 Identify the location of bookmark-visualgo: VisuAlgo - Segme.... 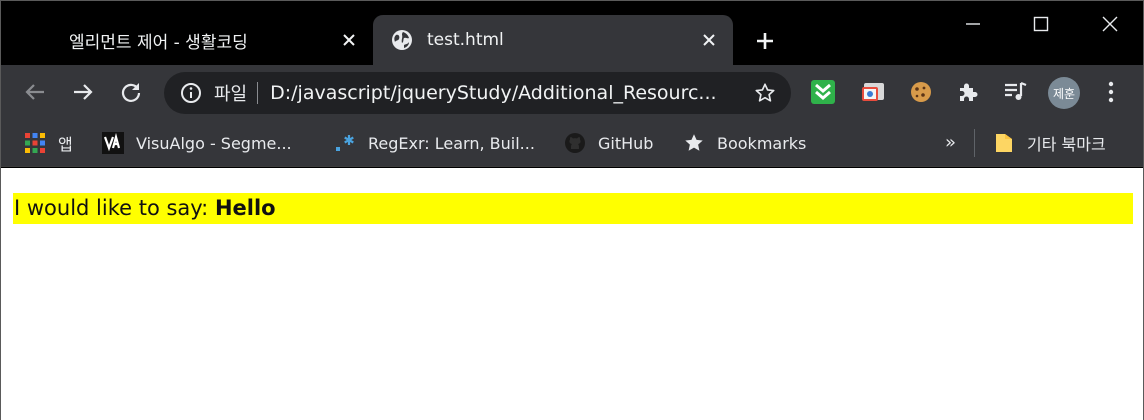
(197, 143).